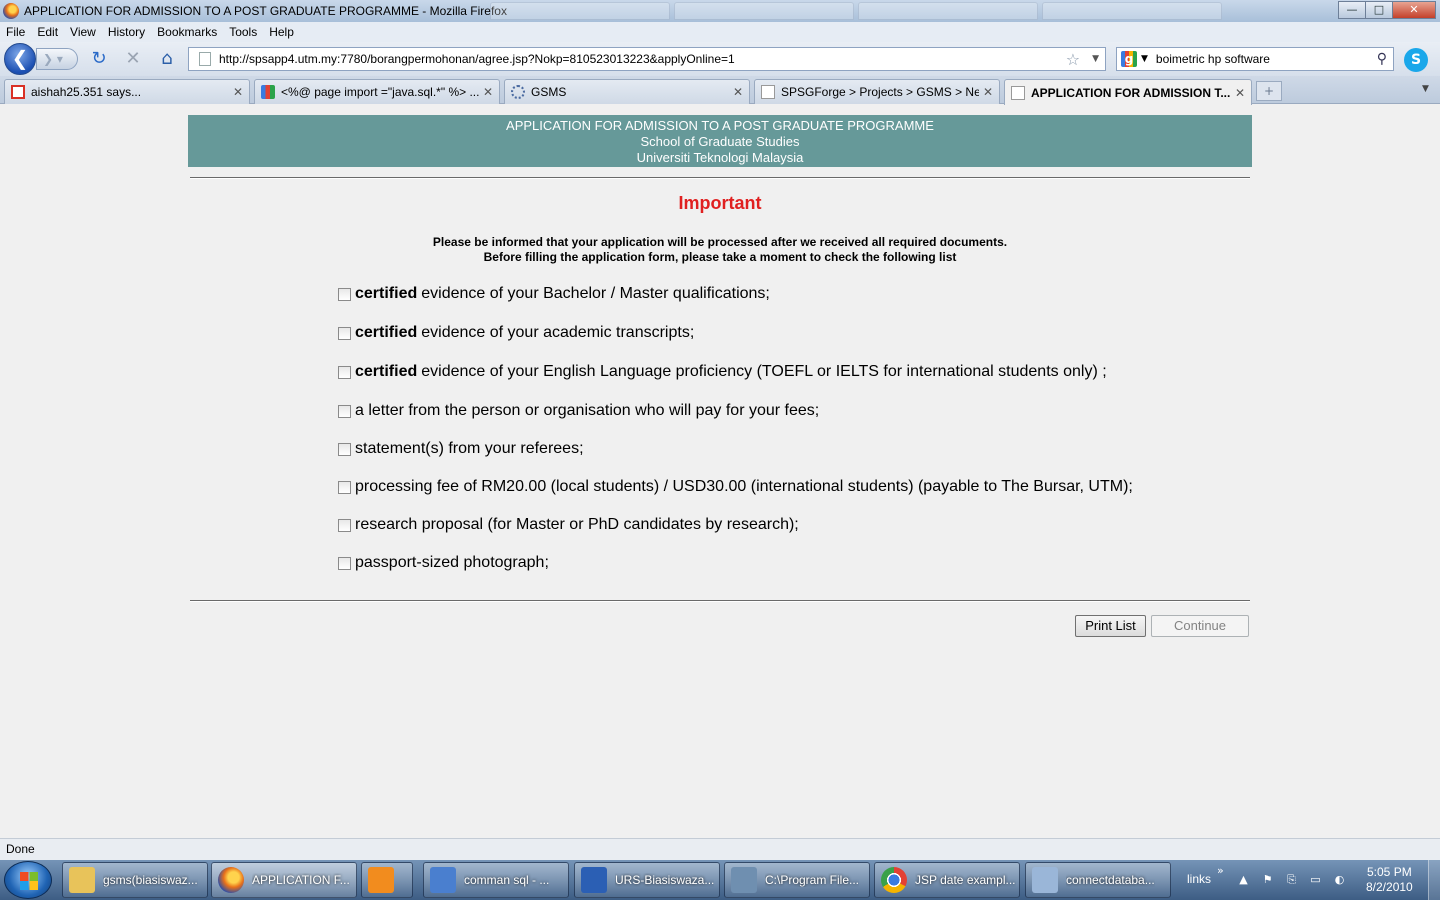  I want to click on system-clock: 5:05 PM 8/2/2010, so click(1389, 880).